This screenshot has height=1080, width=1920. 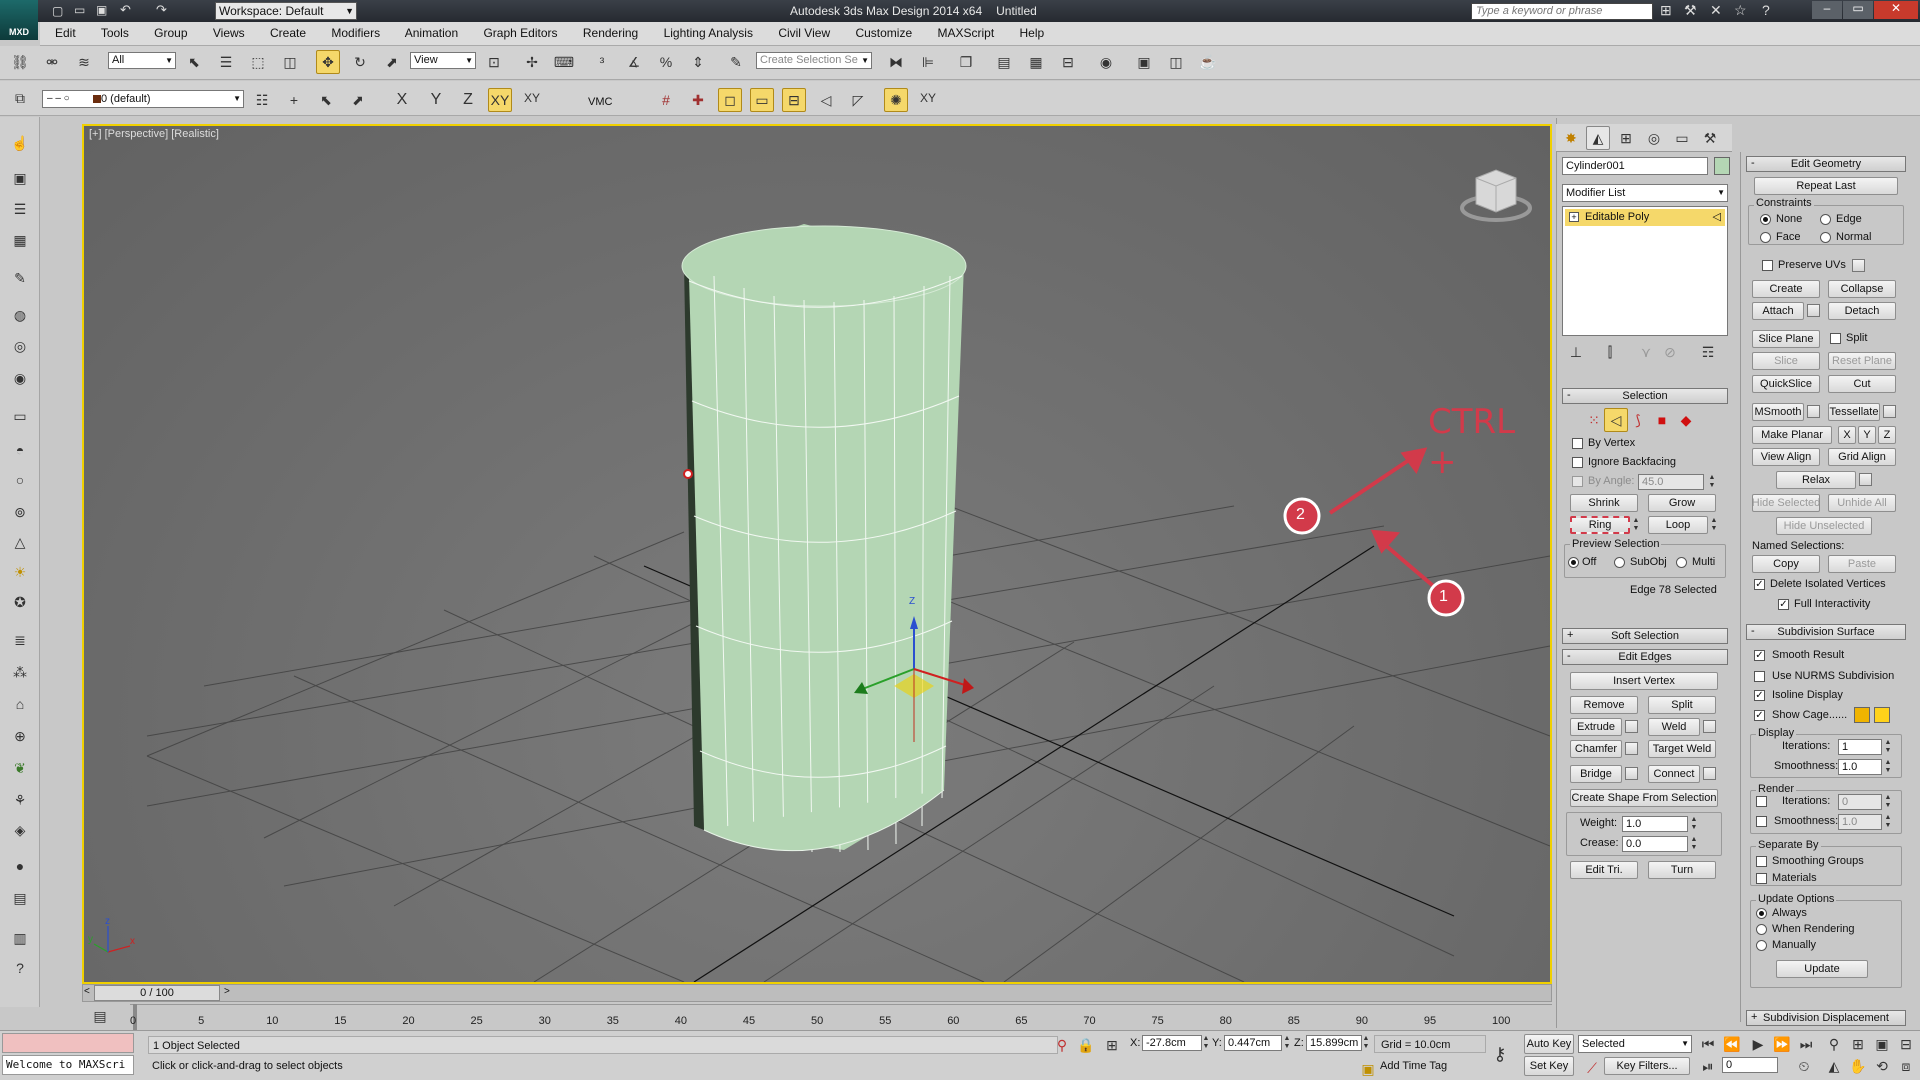 I want to click on undo-icon: ↶, so click(x=125, y=10).